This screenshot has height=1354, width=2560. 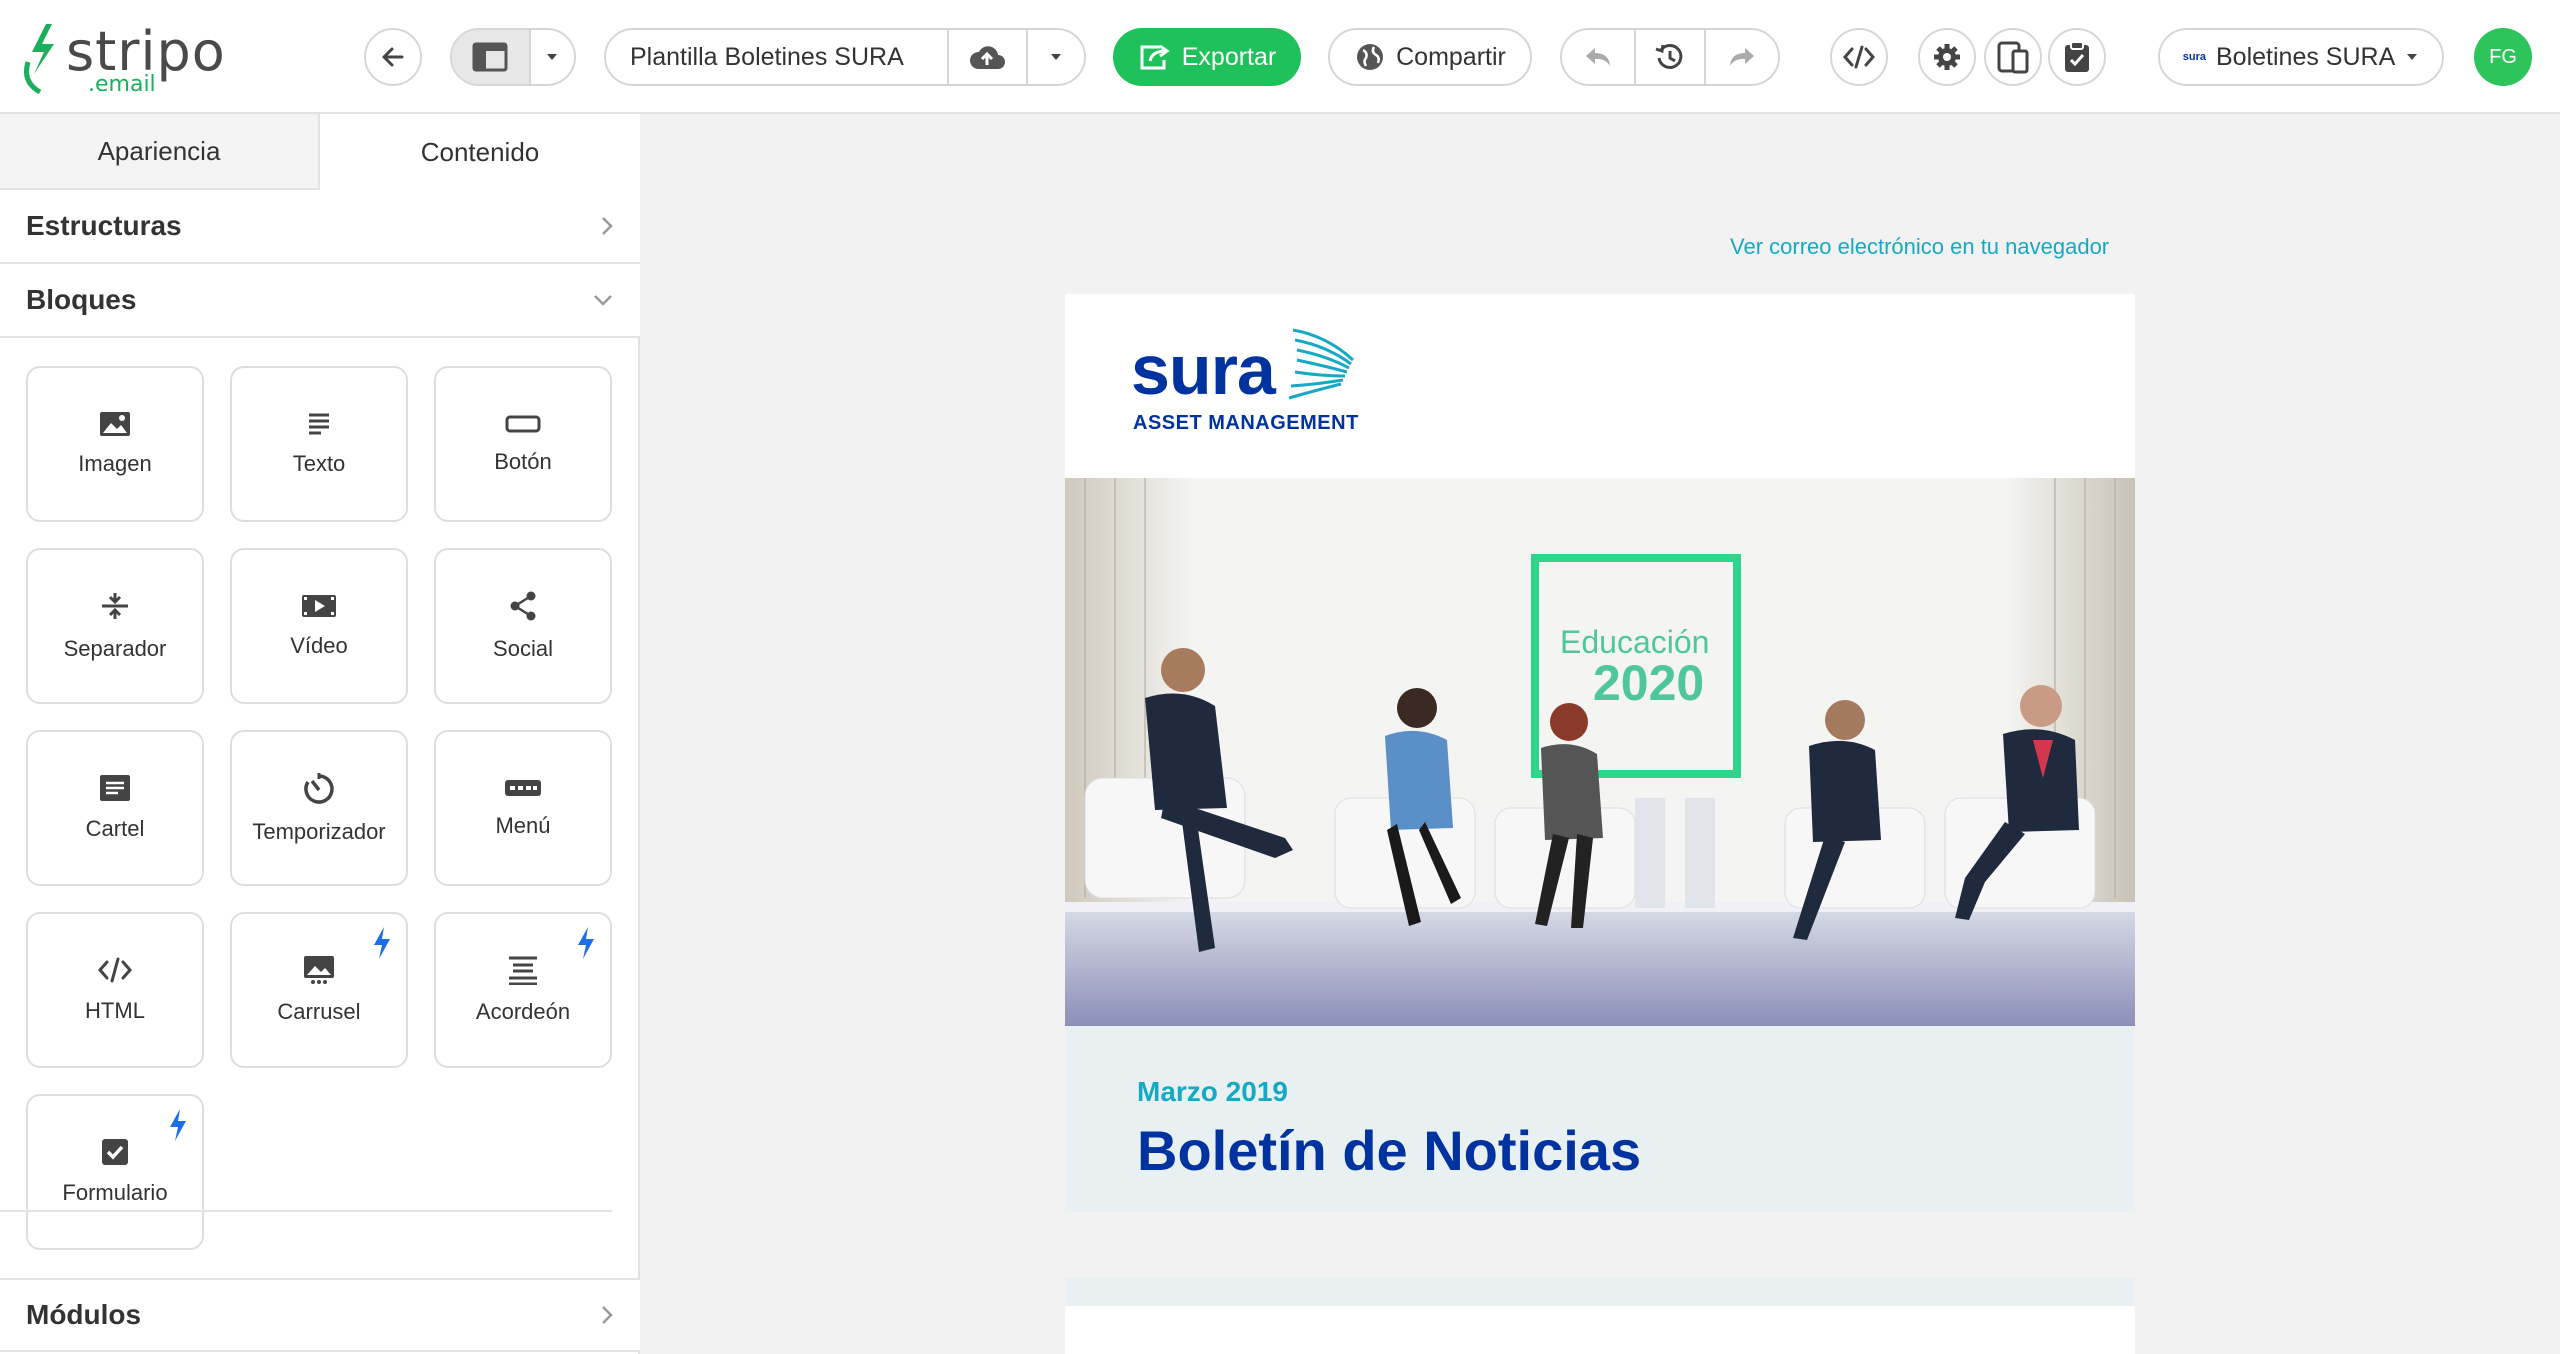 I want to click on undo-button, so click(x=1599, y=57).